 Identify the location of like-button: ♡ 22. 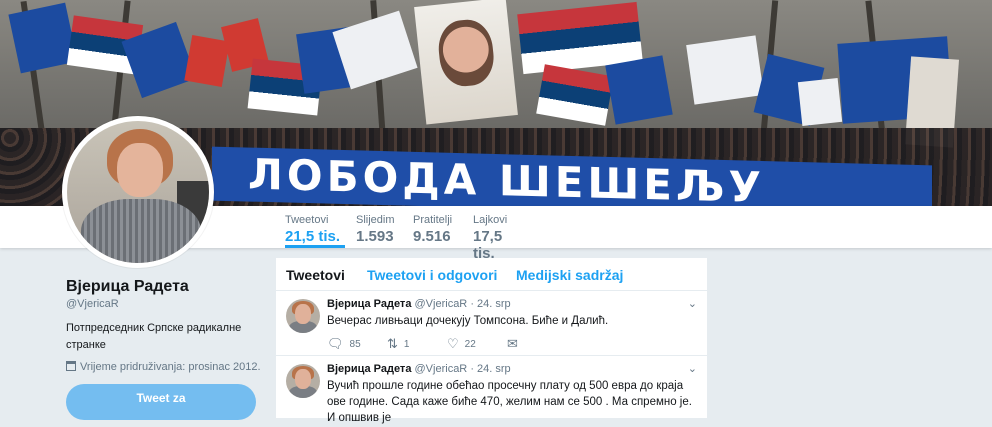
(461, 344).